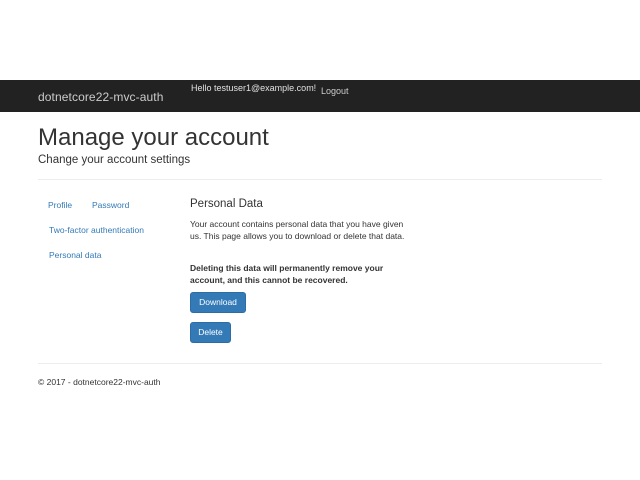  What do you see at coordinates (99, 382) in the screenshot?
I see `footer-copyright: © 2017 - dotnetcore22-mvc-auth` at bounding box center [99, 382].